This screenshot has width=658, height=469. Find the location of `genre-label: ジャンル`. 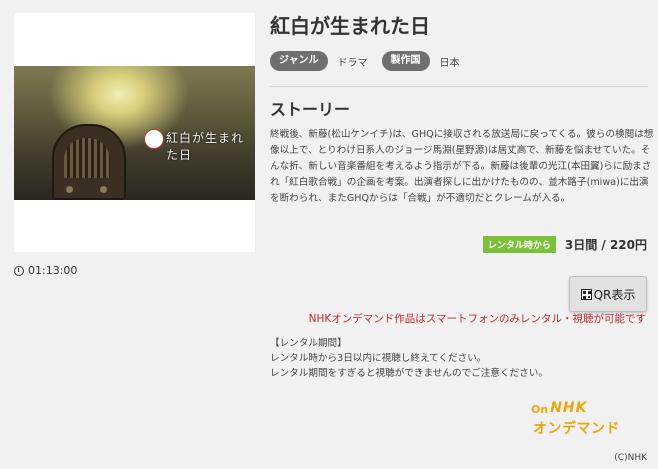

genre-label: ジャンル is located at coordinates (299, 61).